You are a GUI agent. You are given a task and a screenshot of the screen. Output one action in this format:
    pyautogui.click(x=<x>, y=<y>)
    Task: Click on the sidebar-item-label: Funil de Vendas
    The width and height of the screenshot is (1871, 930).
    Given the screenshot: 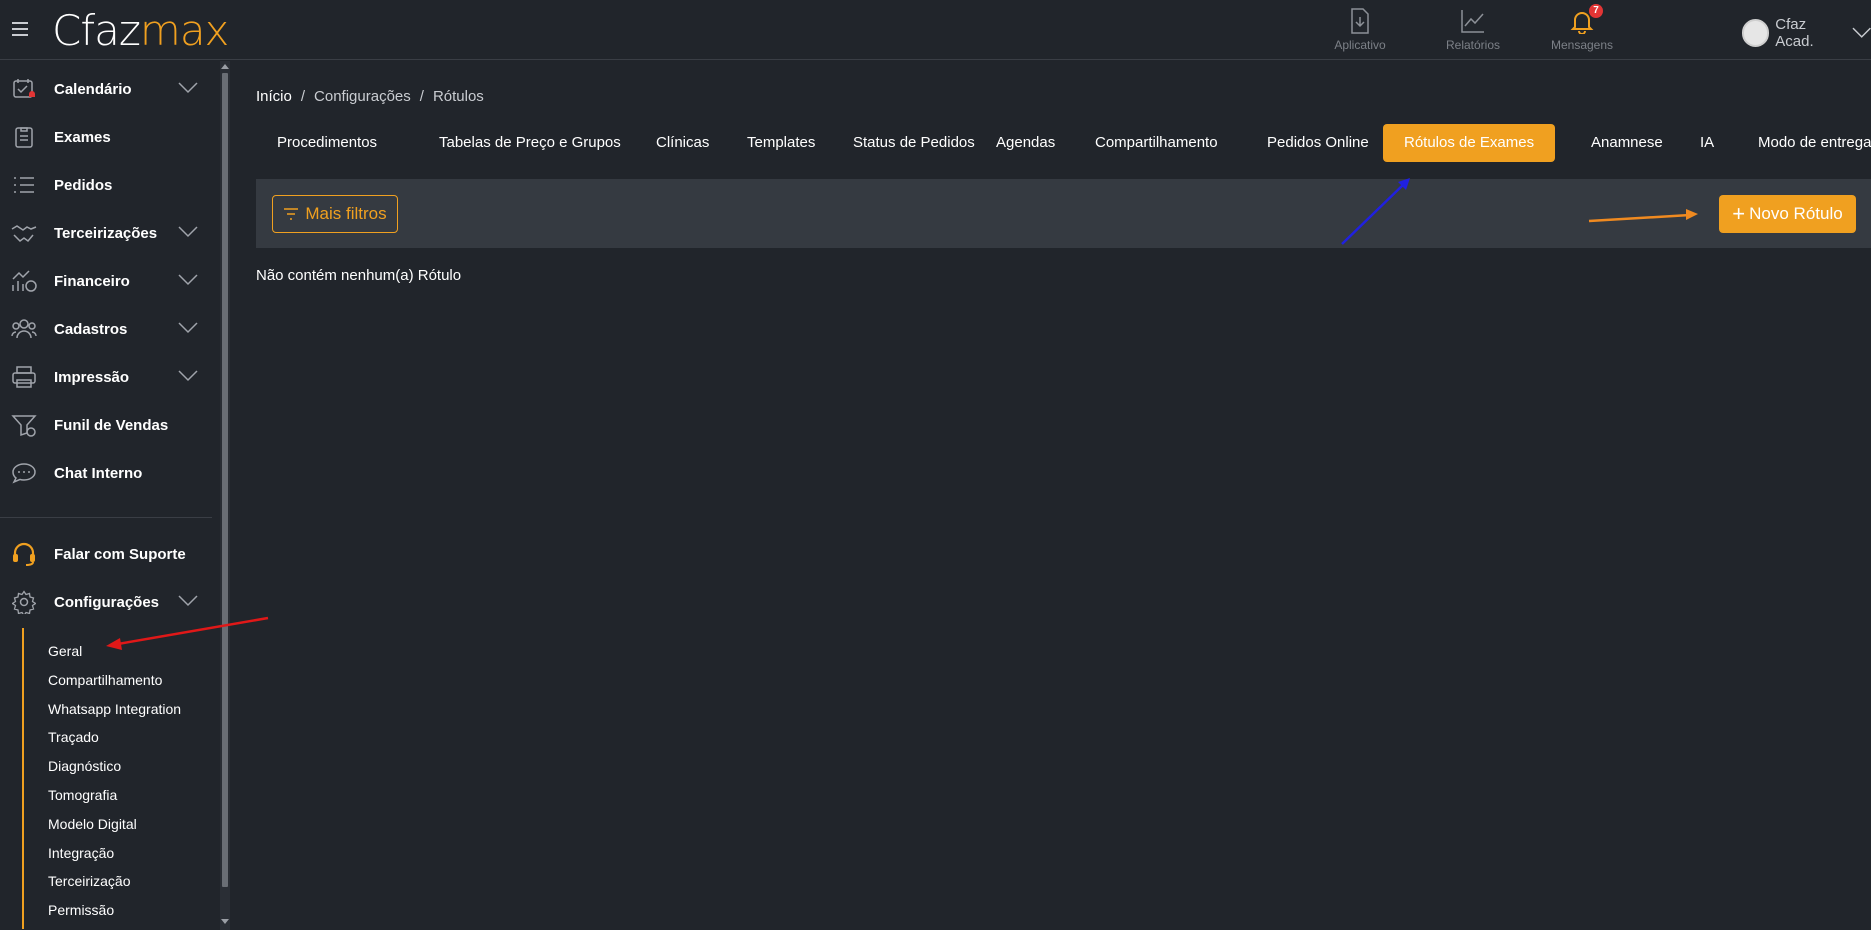 What is the action you would take?
    pyautogui.click(x=111, y=425)
    